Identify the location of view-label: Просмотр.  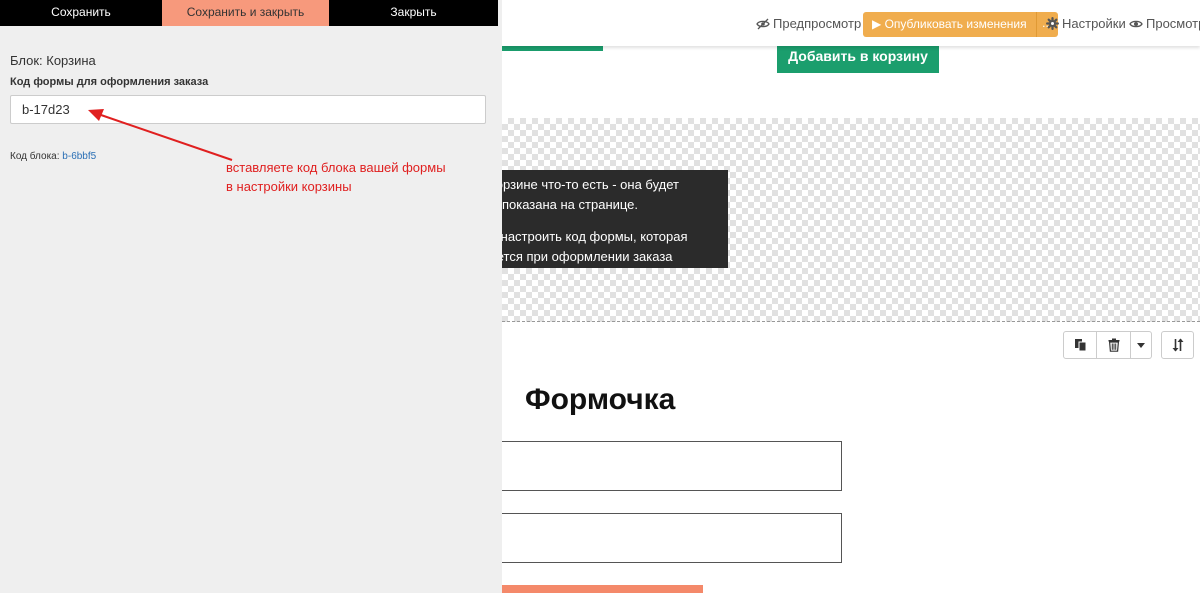
(1173, 23).